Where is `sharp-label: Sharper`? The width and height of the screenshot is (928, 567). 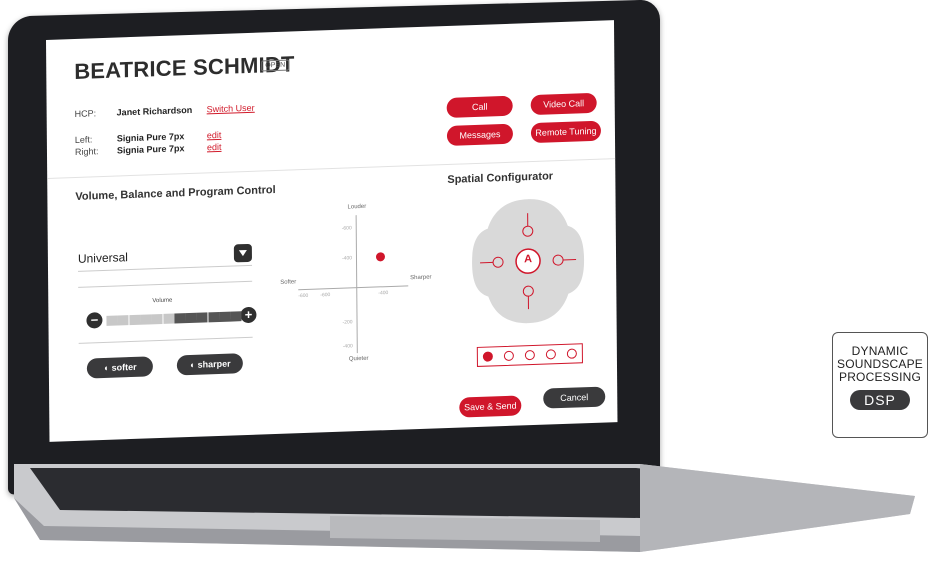
sharp-label: Sharper is located at coordinates (421, 278).